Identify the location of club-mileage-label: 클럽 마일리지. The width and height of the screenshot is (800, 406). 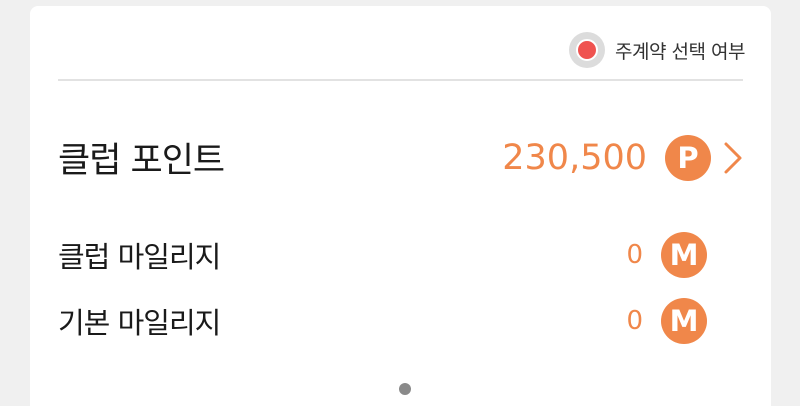
(139, 257).